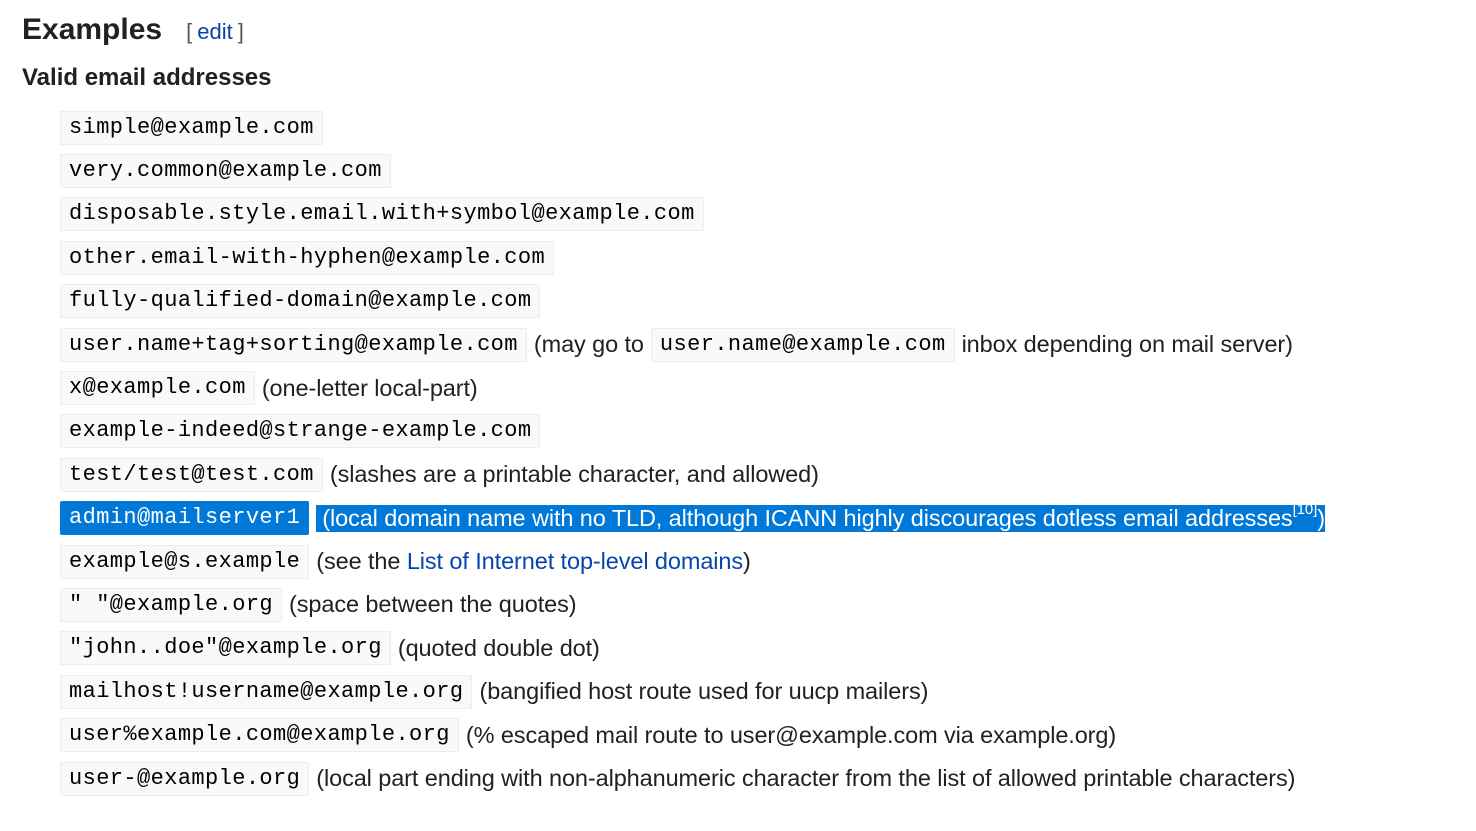  What do you see at coordinates (171, 604) in the screenshot?
I see `email-code: " "@example.org` at bounding box center [171, 604].